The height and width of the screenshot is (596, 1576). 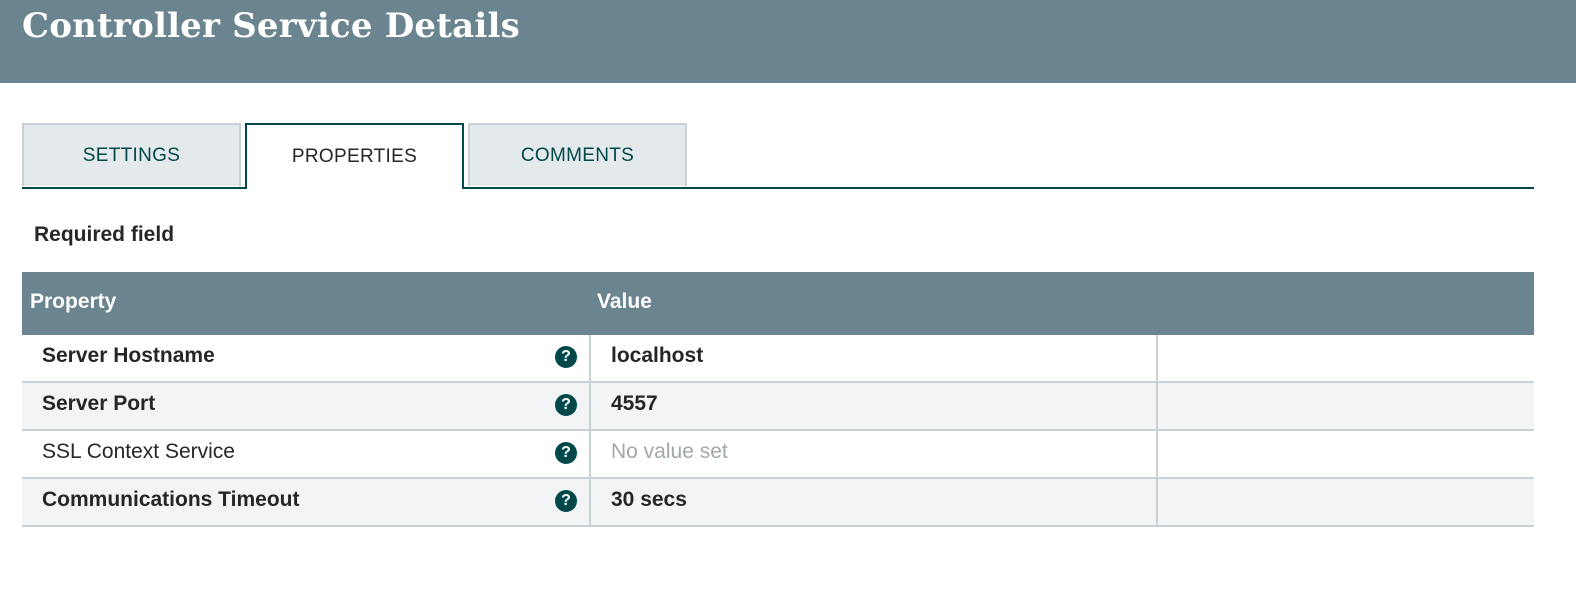 I want to click on dialog-title: Controller Service Details, so click(x=271, y=26).